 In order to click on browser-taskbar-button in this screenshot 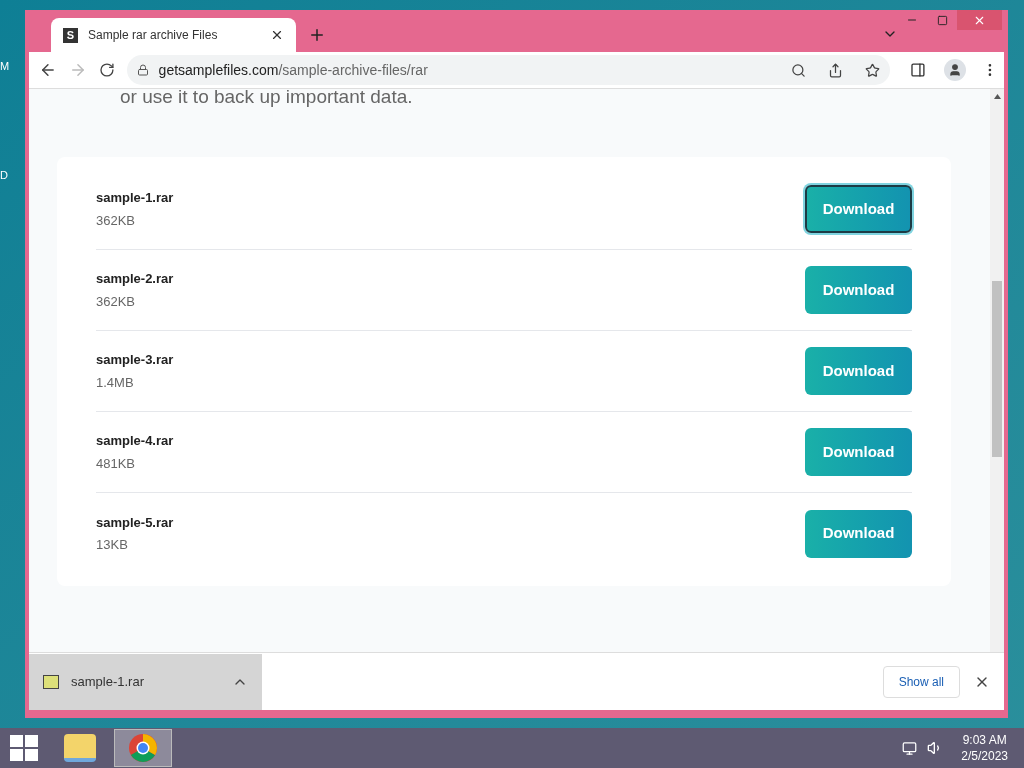, I will do `click(143, 748)`.